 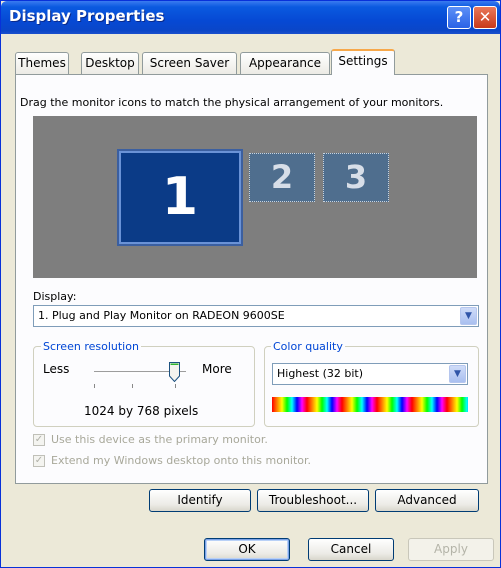 What do you see at coordinates (427, 500) in the screenshot?
I see `advanced-button: Advanced` at bounding box center [427, 500].